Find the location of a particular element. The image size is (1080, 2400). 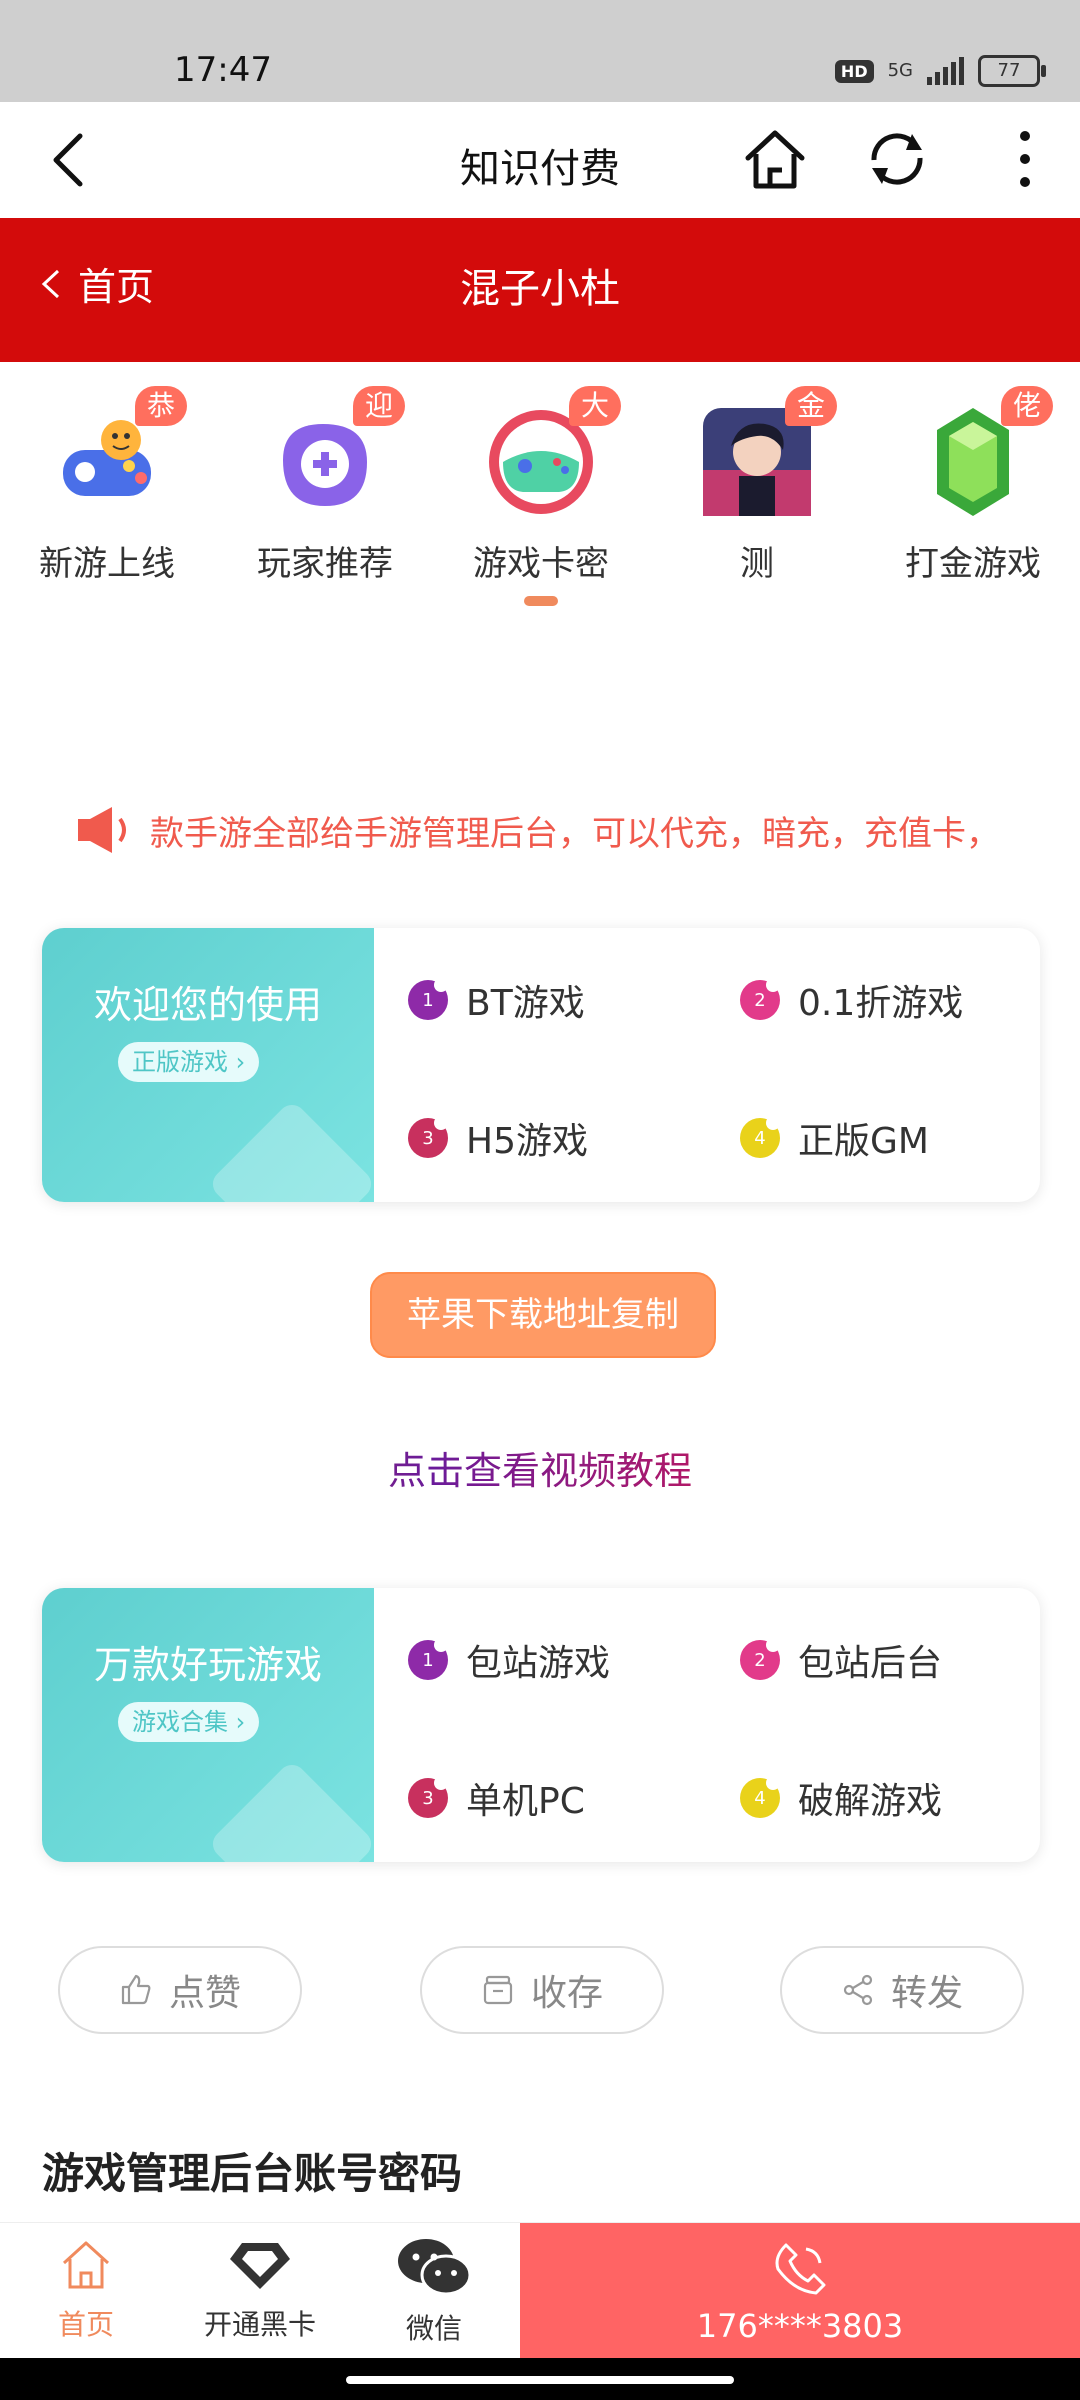

home-button is located at coordinates (775, 159).